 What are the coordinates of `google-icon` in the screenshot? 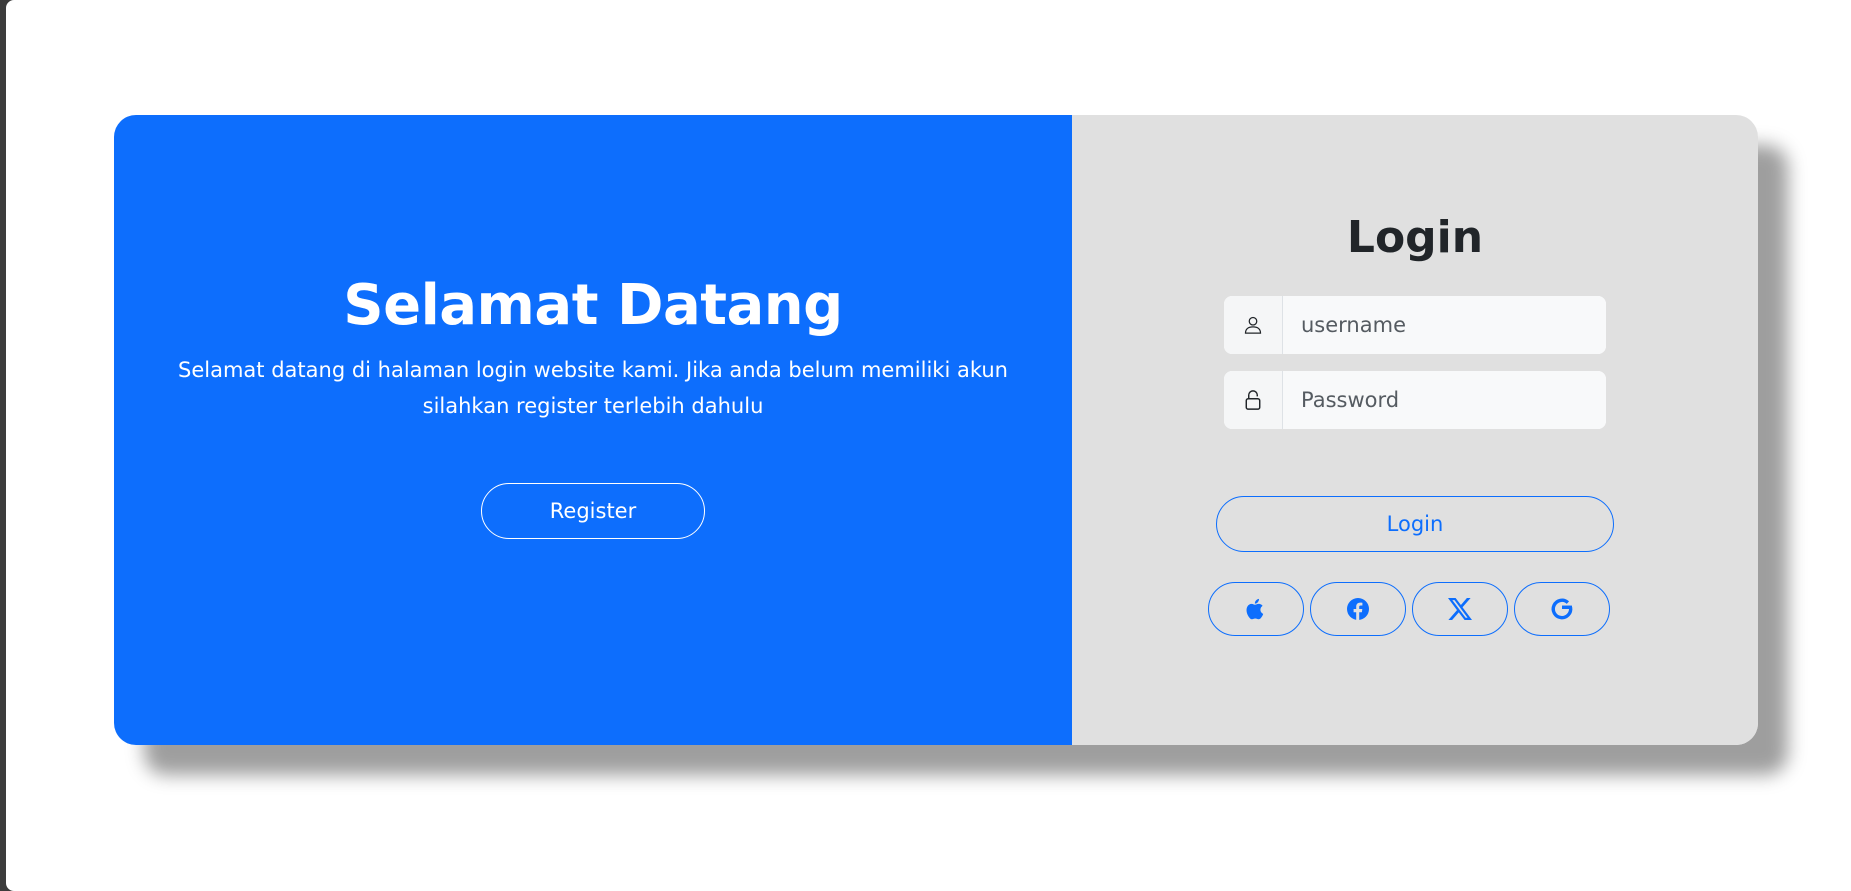 It's located at (1562, 609).